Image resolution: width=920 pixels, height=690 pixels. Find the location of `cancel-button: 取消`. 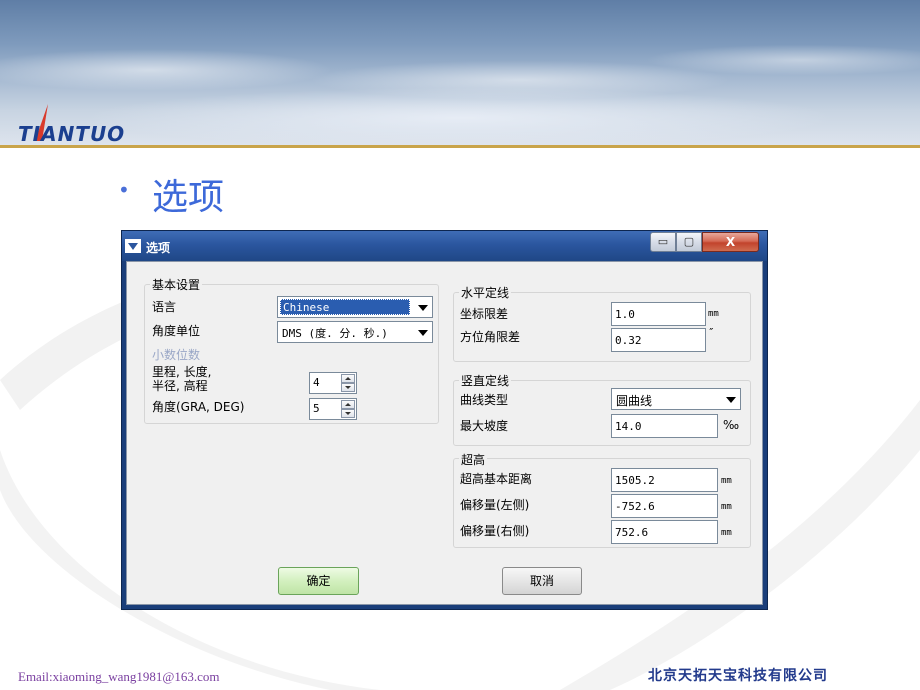

cancel-button: 取消 is located at coordinates (542, 581).